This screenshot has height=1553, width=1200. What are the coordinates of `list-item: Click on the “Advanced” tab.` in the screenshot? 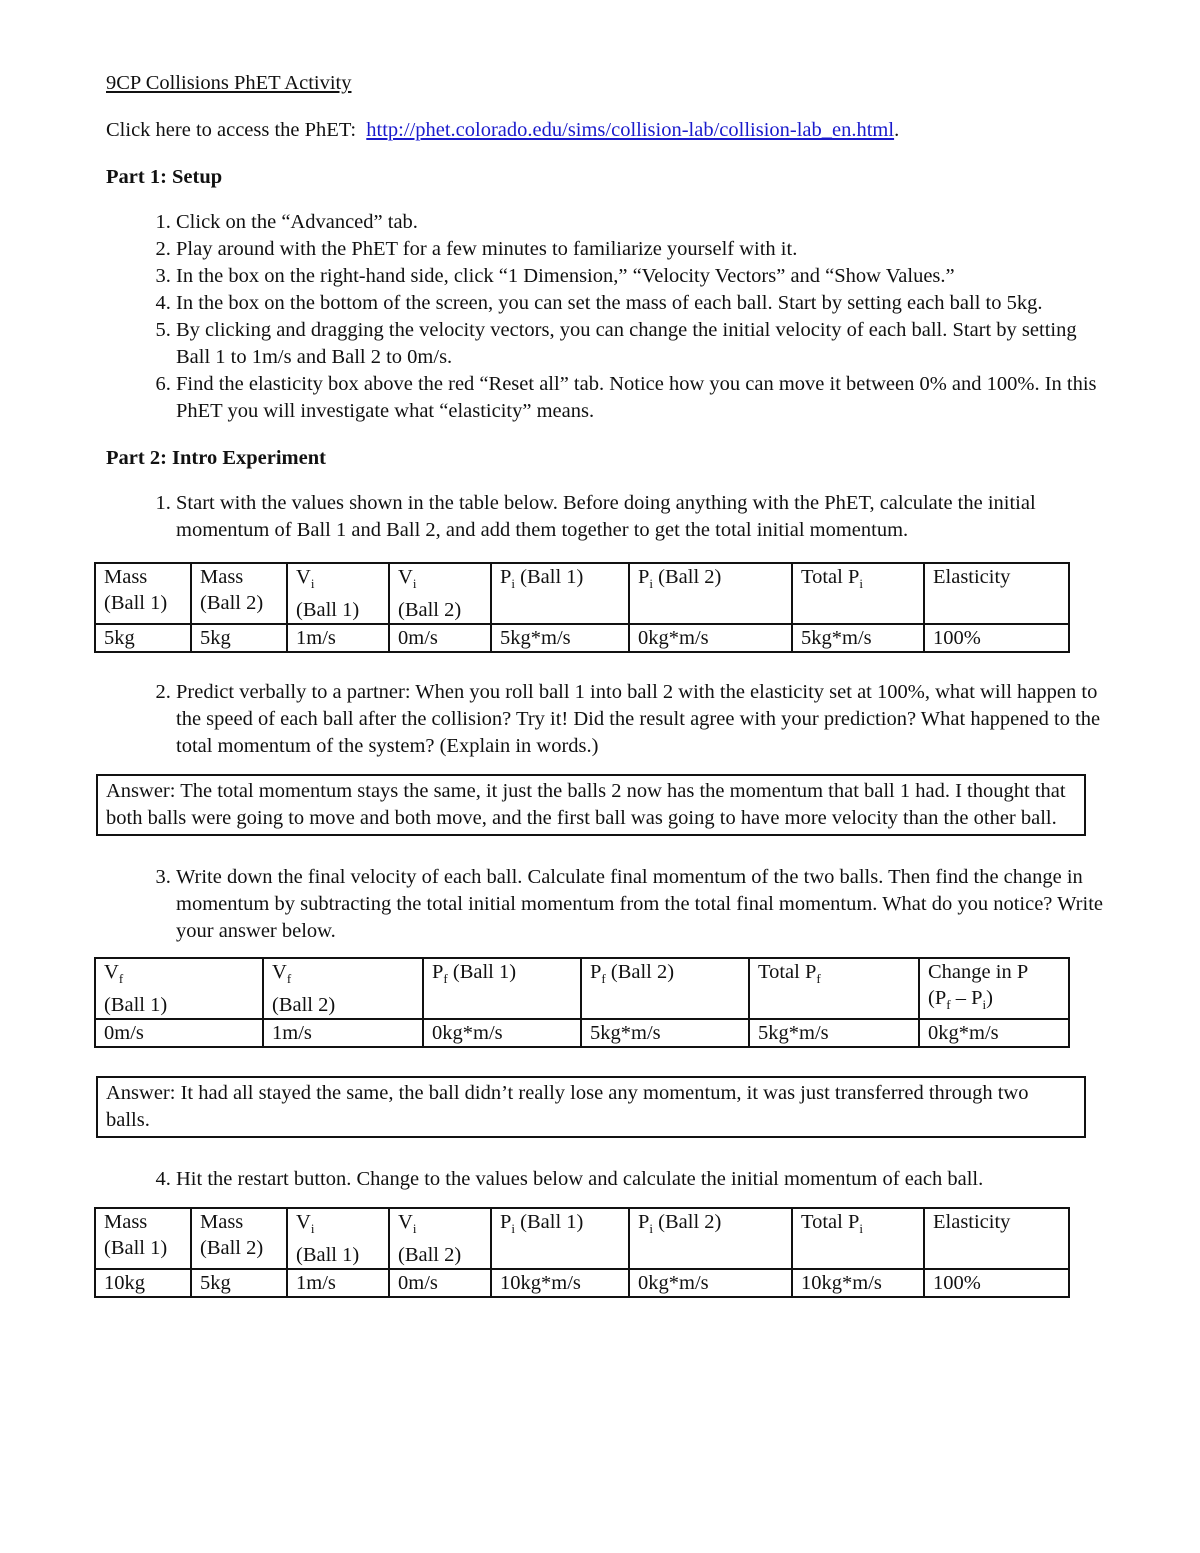 It's located at (641, 222).